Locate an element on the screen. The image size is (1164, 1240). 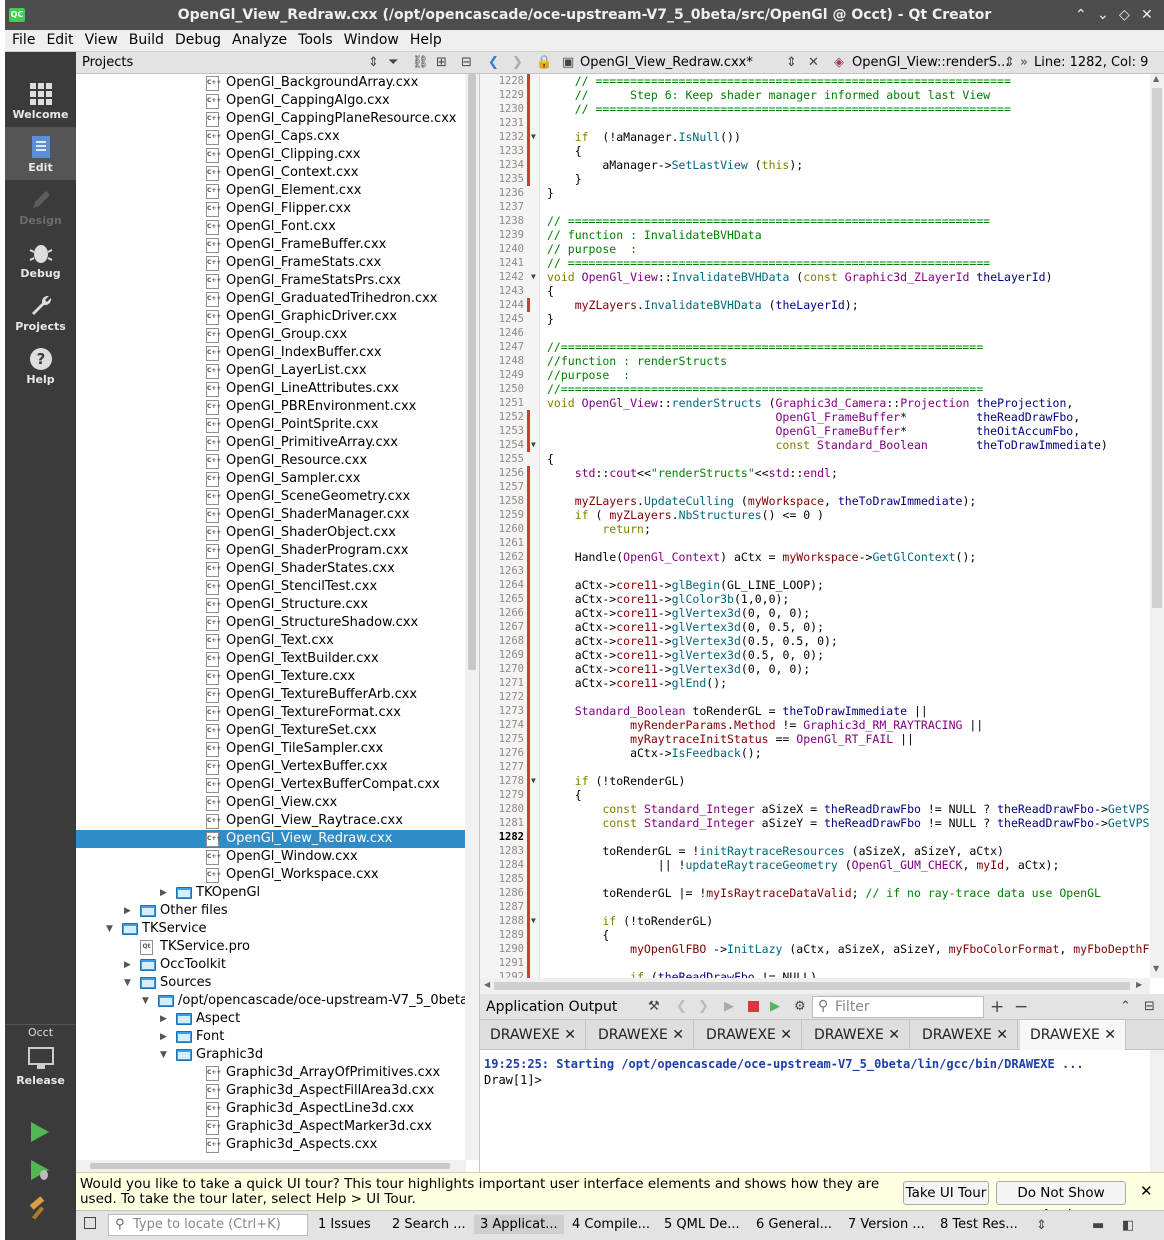
tree-folder-item: Qt TKService.pro is located at coordinates (271, 947).